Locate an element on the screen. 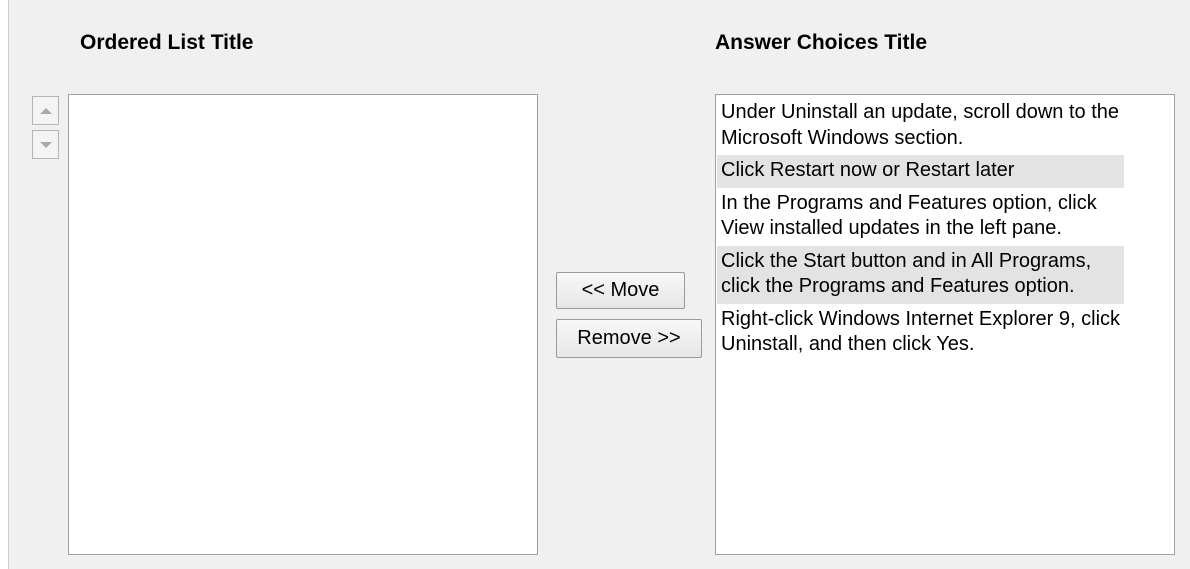 This screenshot has height=569, width=1190. move-up-button is located at coordinates (45, 110).